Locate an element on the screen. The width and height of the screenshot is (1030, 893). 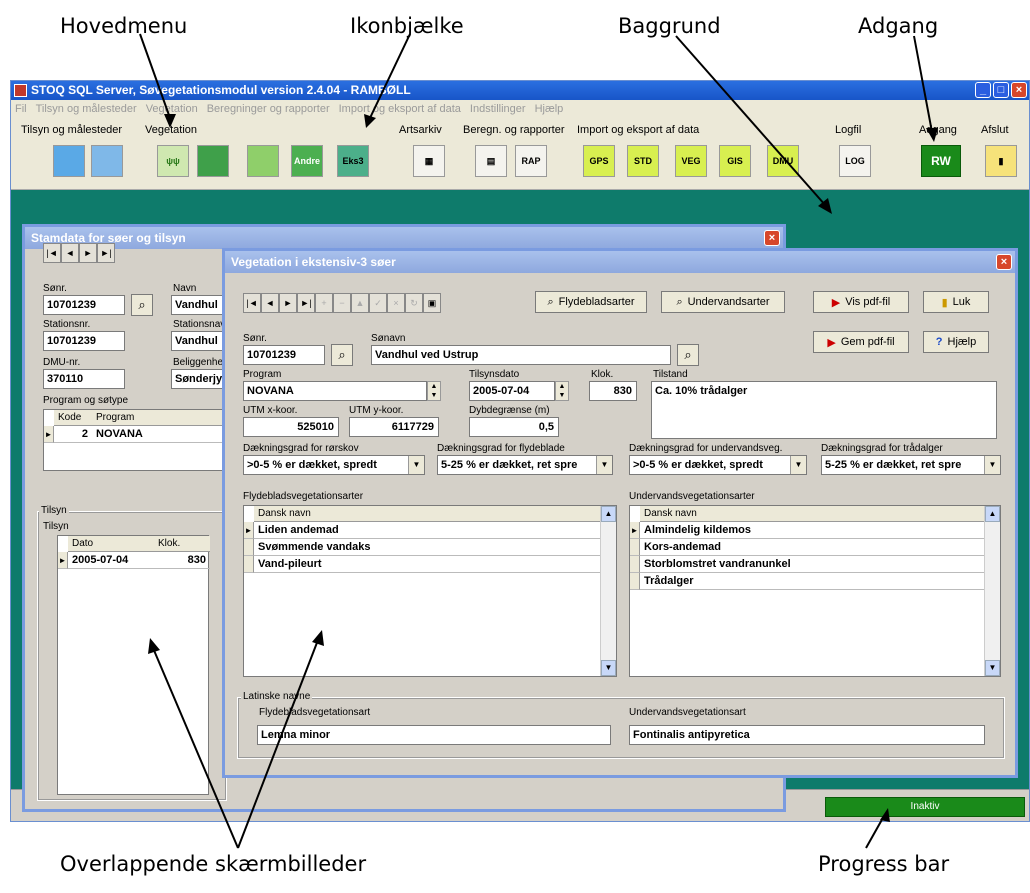
d2-select: 5-25 % er dækket, ret spre ▼ is located at coordinates (525, 465).